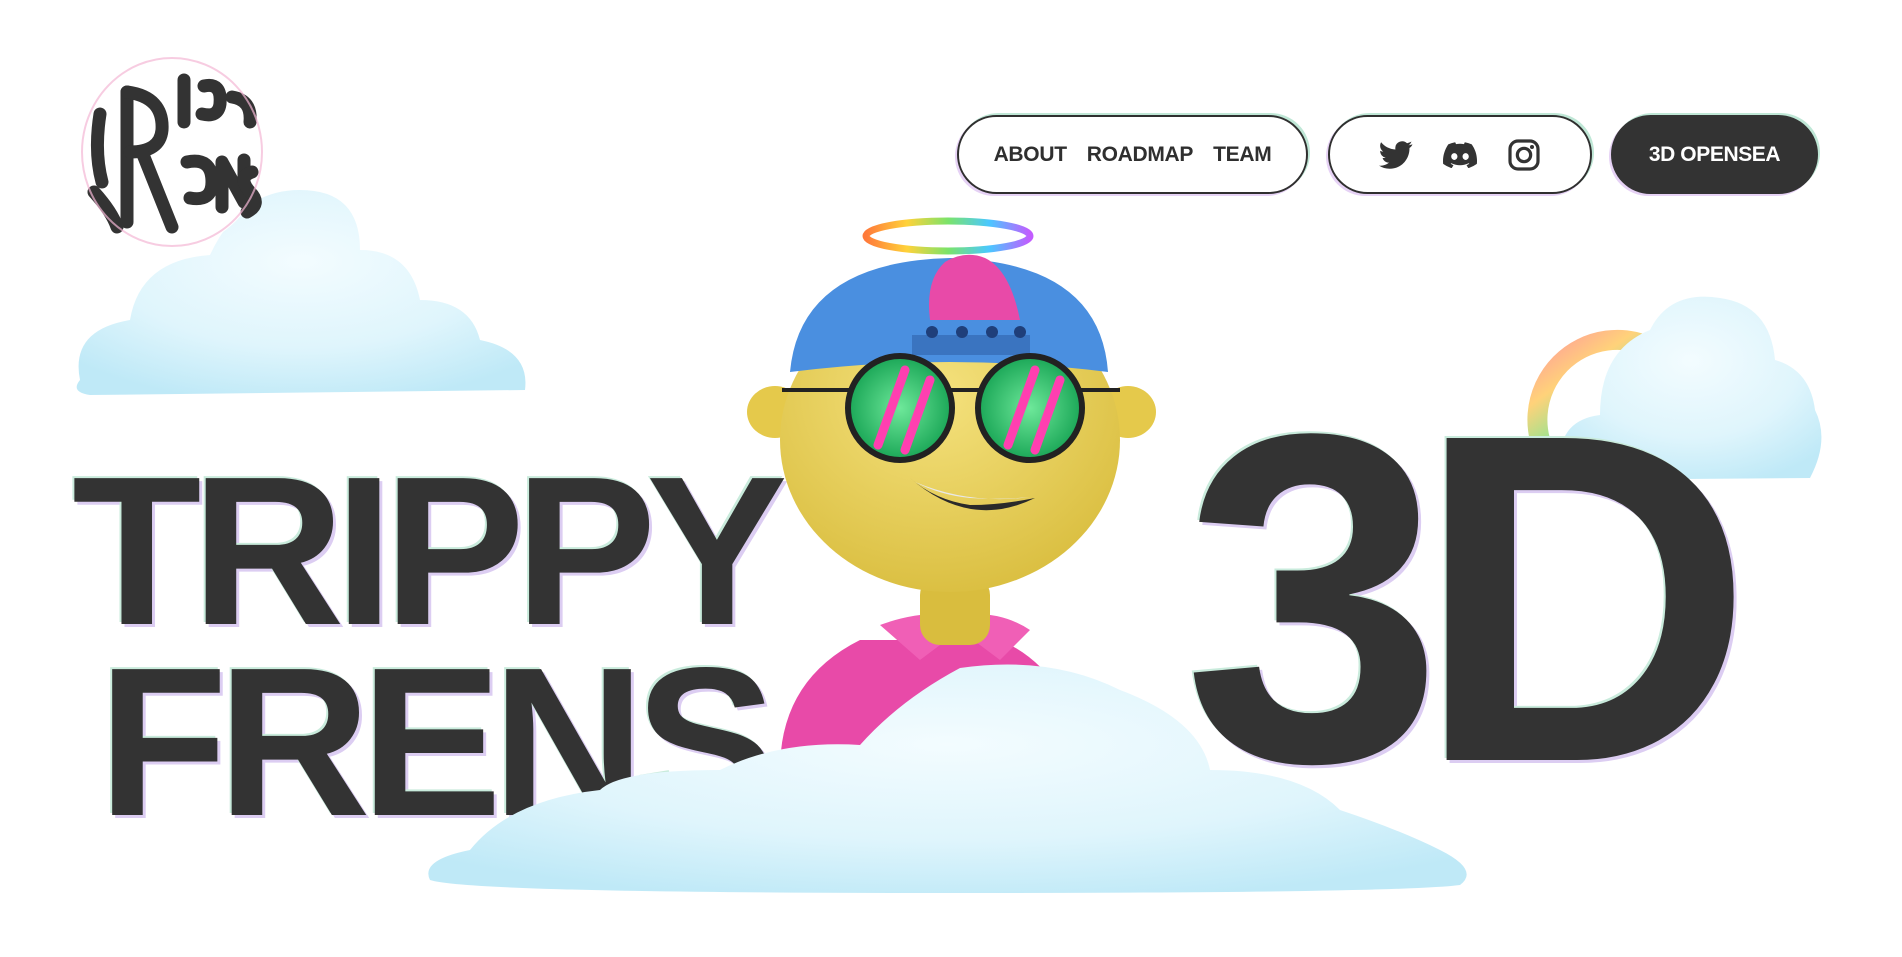 This screenshot has width=1902, height=957. Describe the element at coordinates (1714, 154) in the screenshot. I see `opensea-button: 3D OPENSEA` at that location.